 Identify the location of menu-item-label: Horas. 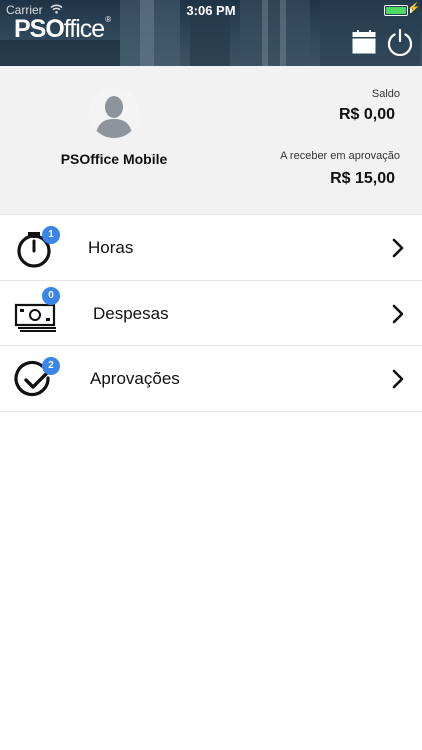
(111, 247).